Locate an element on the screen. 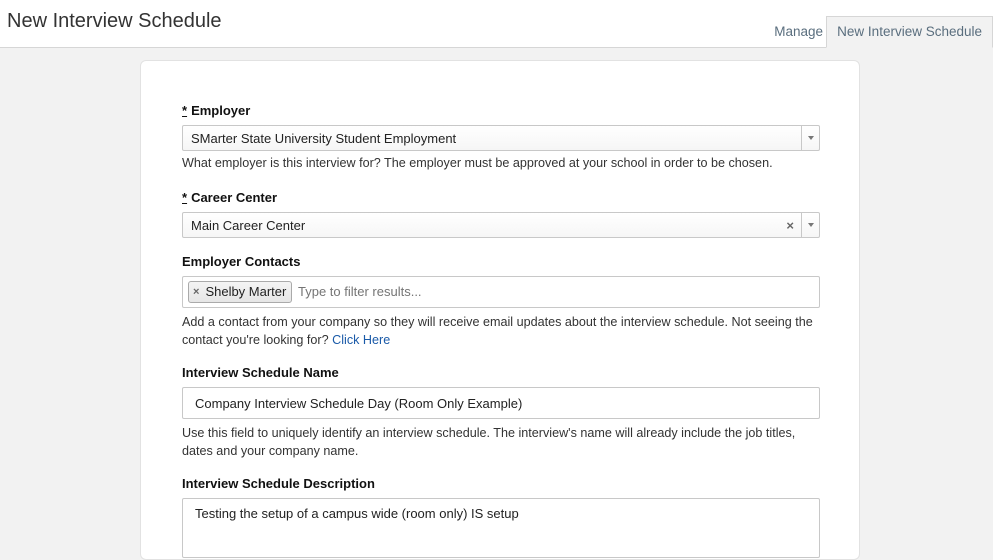 This screenshot has height=560, width=993. tab-manage: Manage is located at coordinates (798, 32).